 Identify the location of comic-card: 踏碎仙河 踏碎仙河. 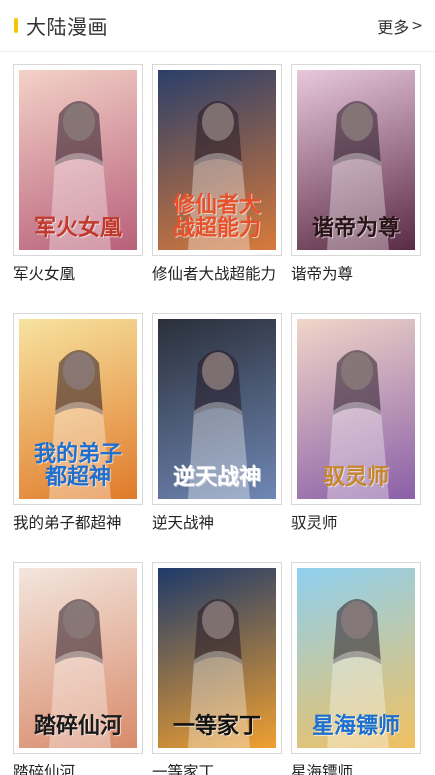
(78, 668).